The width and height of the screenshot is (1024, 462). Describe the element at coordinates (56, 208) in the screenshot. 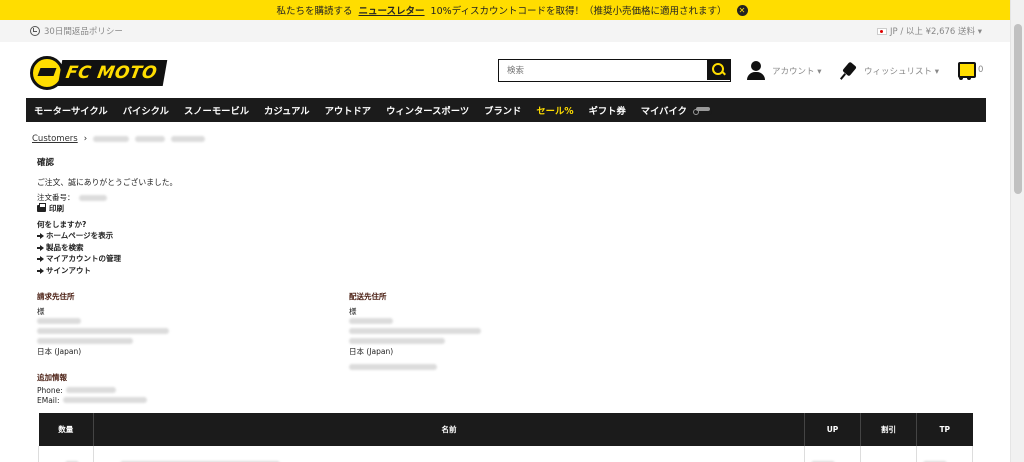

I see `print-label: 印刷` at that location.